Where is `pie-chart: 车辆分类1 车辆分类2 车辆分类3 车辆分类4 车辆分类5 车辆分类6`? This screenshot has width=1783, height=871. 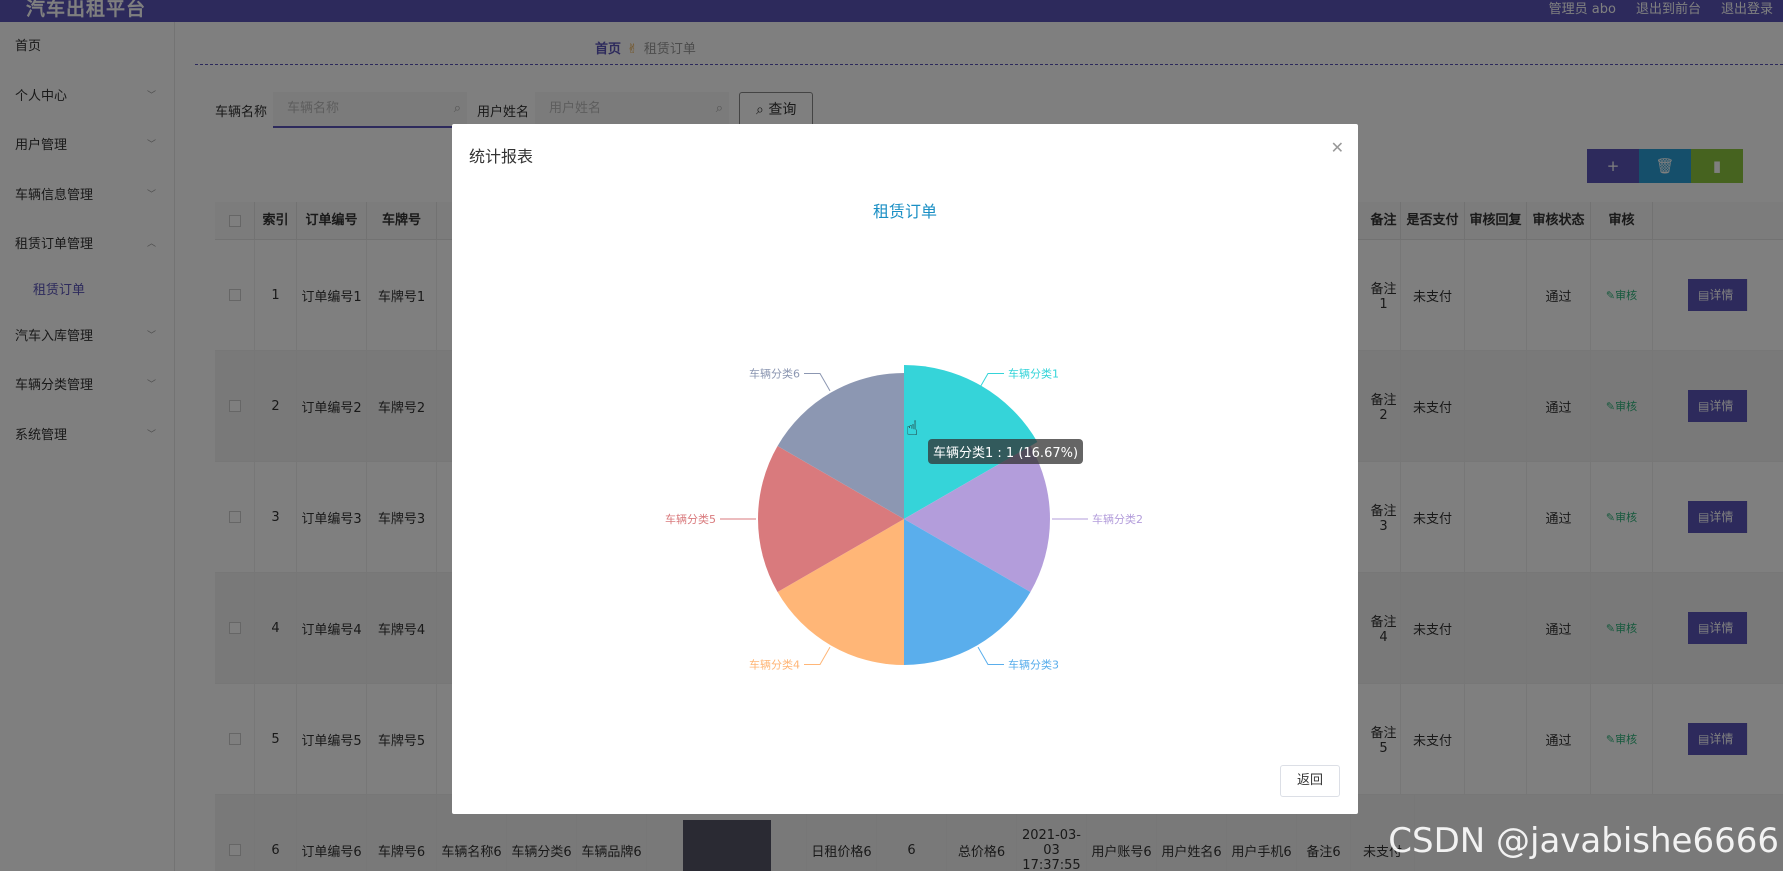
pie-chart: 车辆分类1 车辆分类2 车辆分类3 车辆分类4 车辆分类5 车辆分类6 is located at coordinates (904, 518).